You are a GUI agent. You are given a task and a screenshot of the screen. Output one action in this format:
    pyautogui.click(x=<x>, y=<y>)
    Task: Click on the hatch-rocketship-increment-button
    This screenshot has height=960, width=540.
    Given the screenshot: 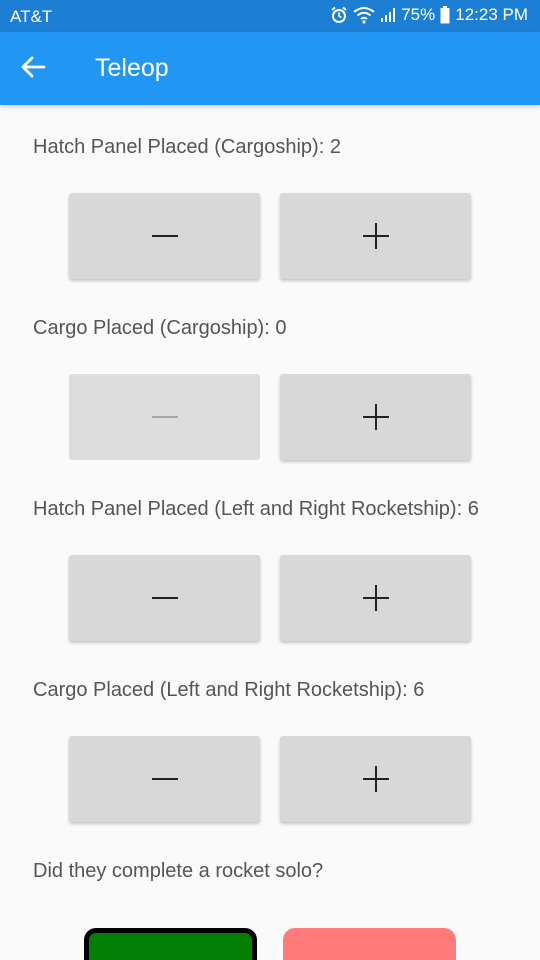 What is the action you would take?
    pyautogui.click(x=375, y=598)
    